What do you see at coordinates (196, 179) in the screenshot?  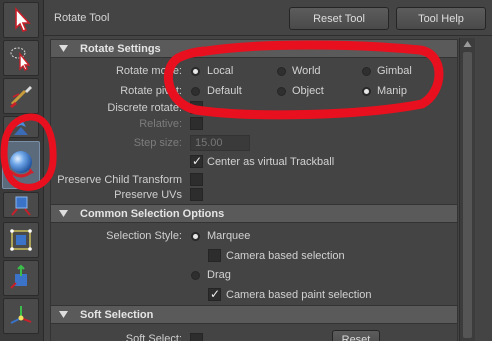 I see `preserve-child-checkbox` at bounding box center [196, 179].